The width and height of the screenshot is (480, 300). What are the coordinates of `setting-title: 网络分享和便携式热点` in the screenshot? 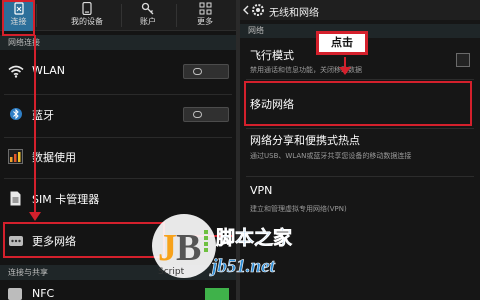 It's located at (305, 140).